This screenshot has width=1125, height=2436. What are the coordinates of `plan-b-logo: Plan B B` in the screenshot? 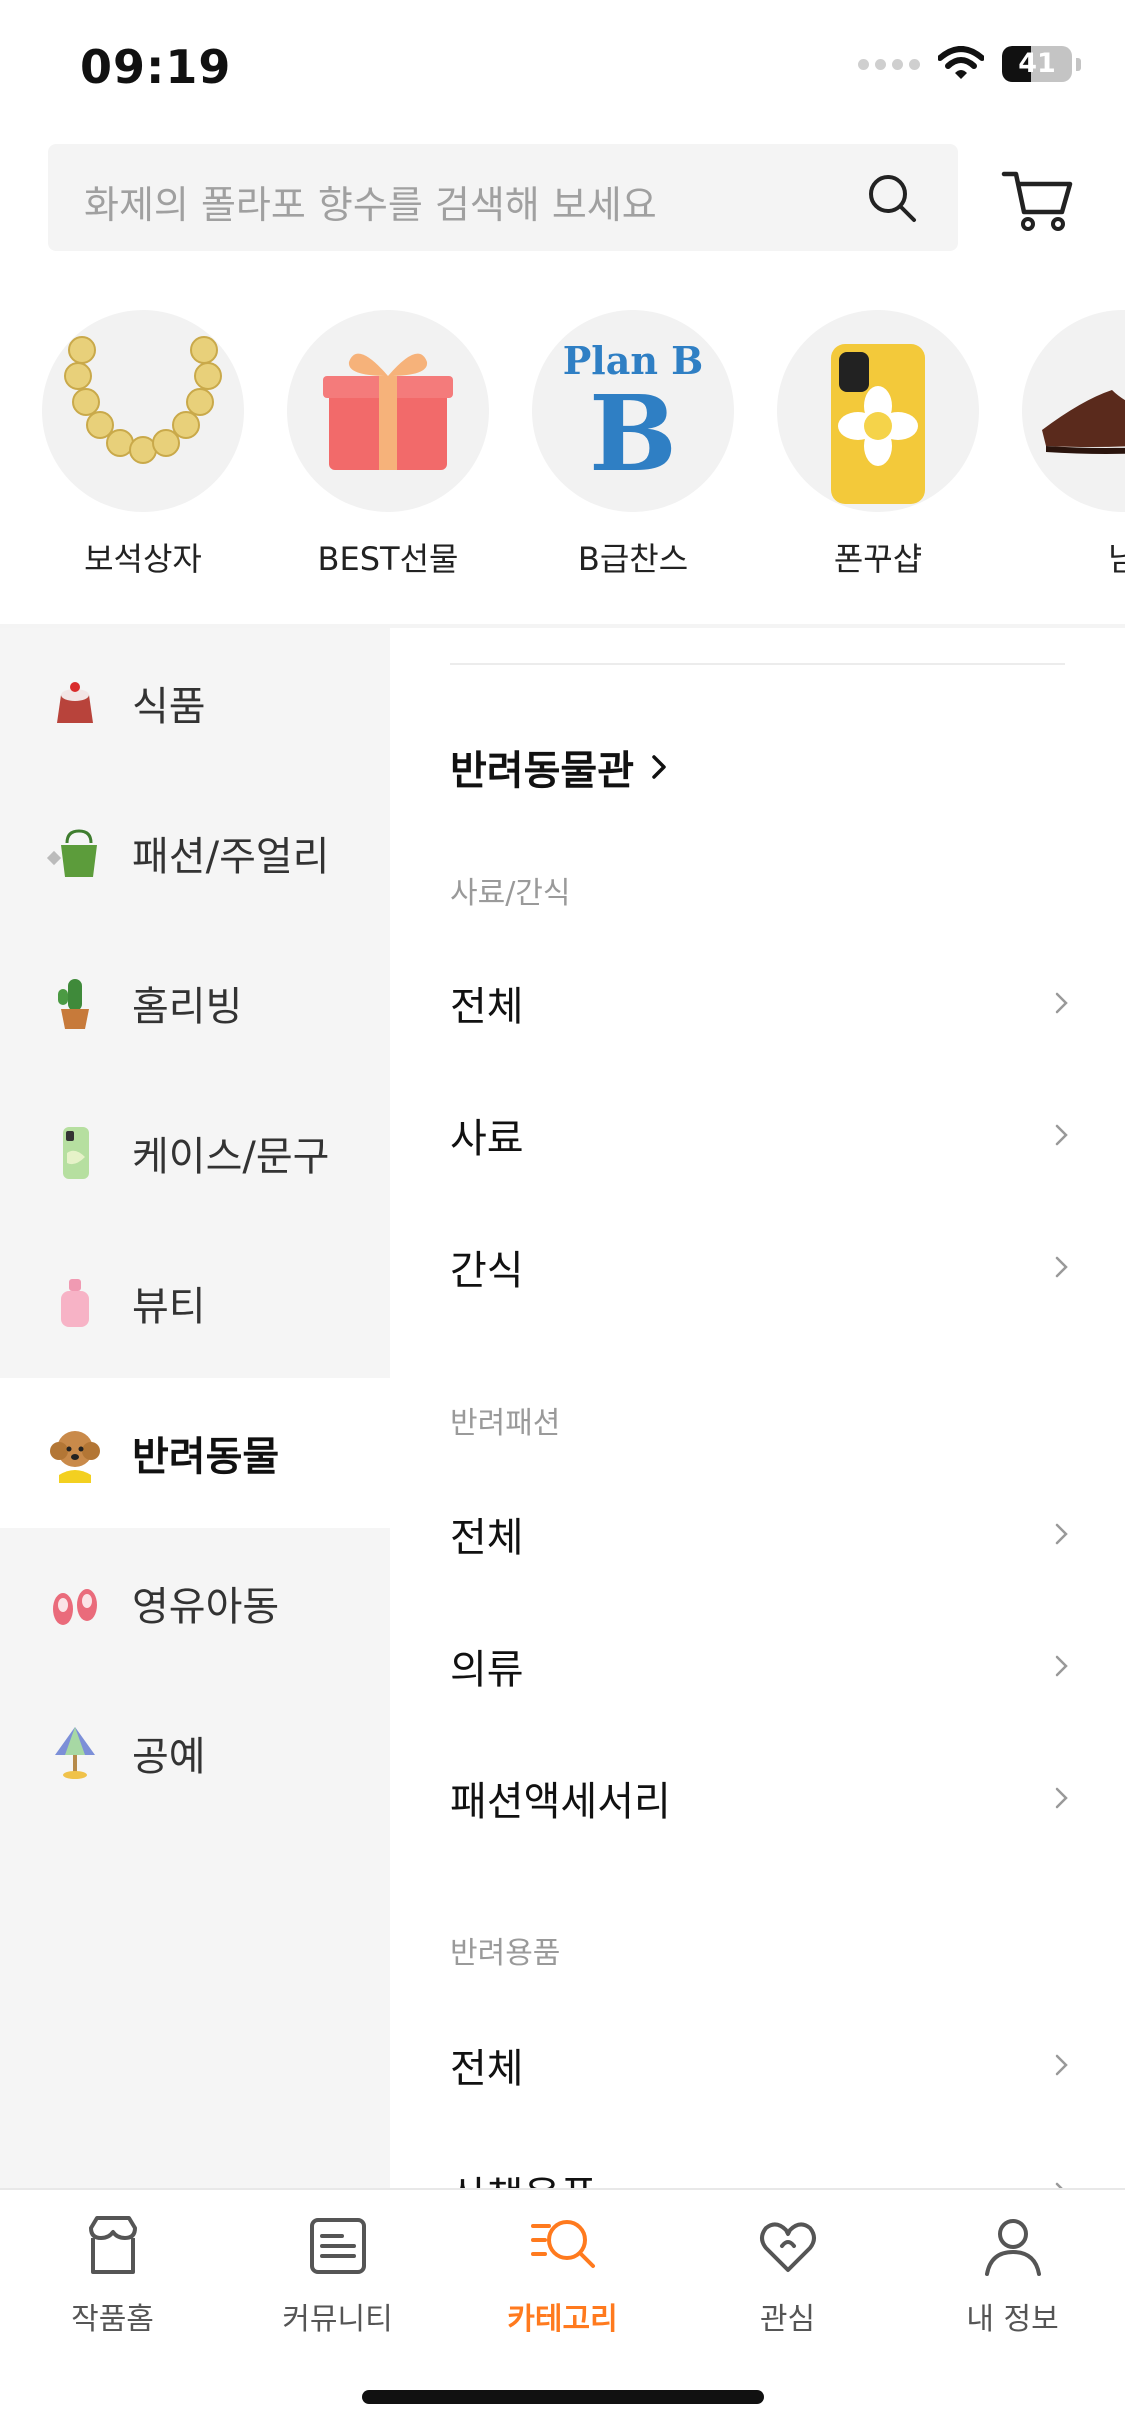 It's located at (633, 411).